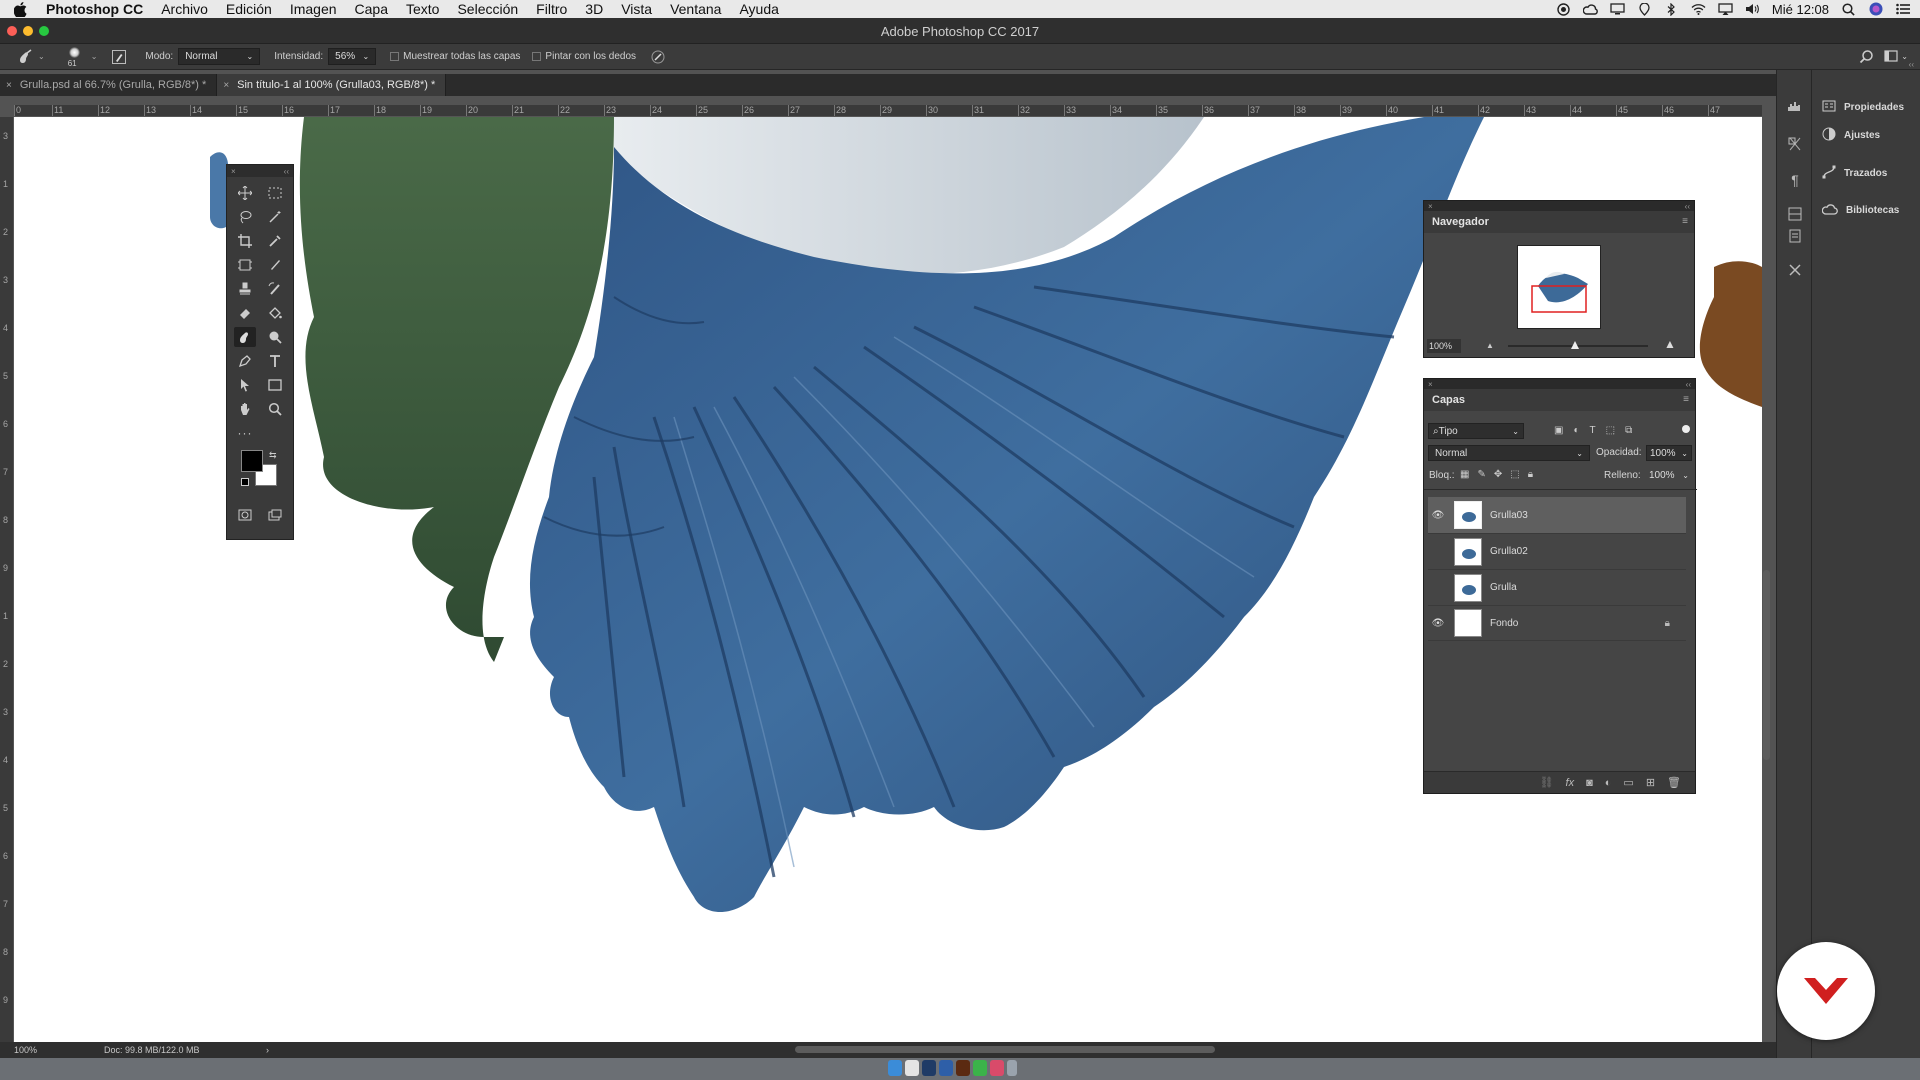 The width and height of the screenshot is (1920, 1080). I want to click on paths-panel-tab: Trazados, so click(1854, 173).